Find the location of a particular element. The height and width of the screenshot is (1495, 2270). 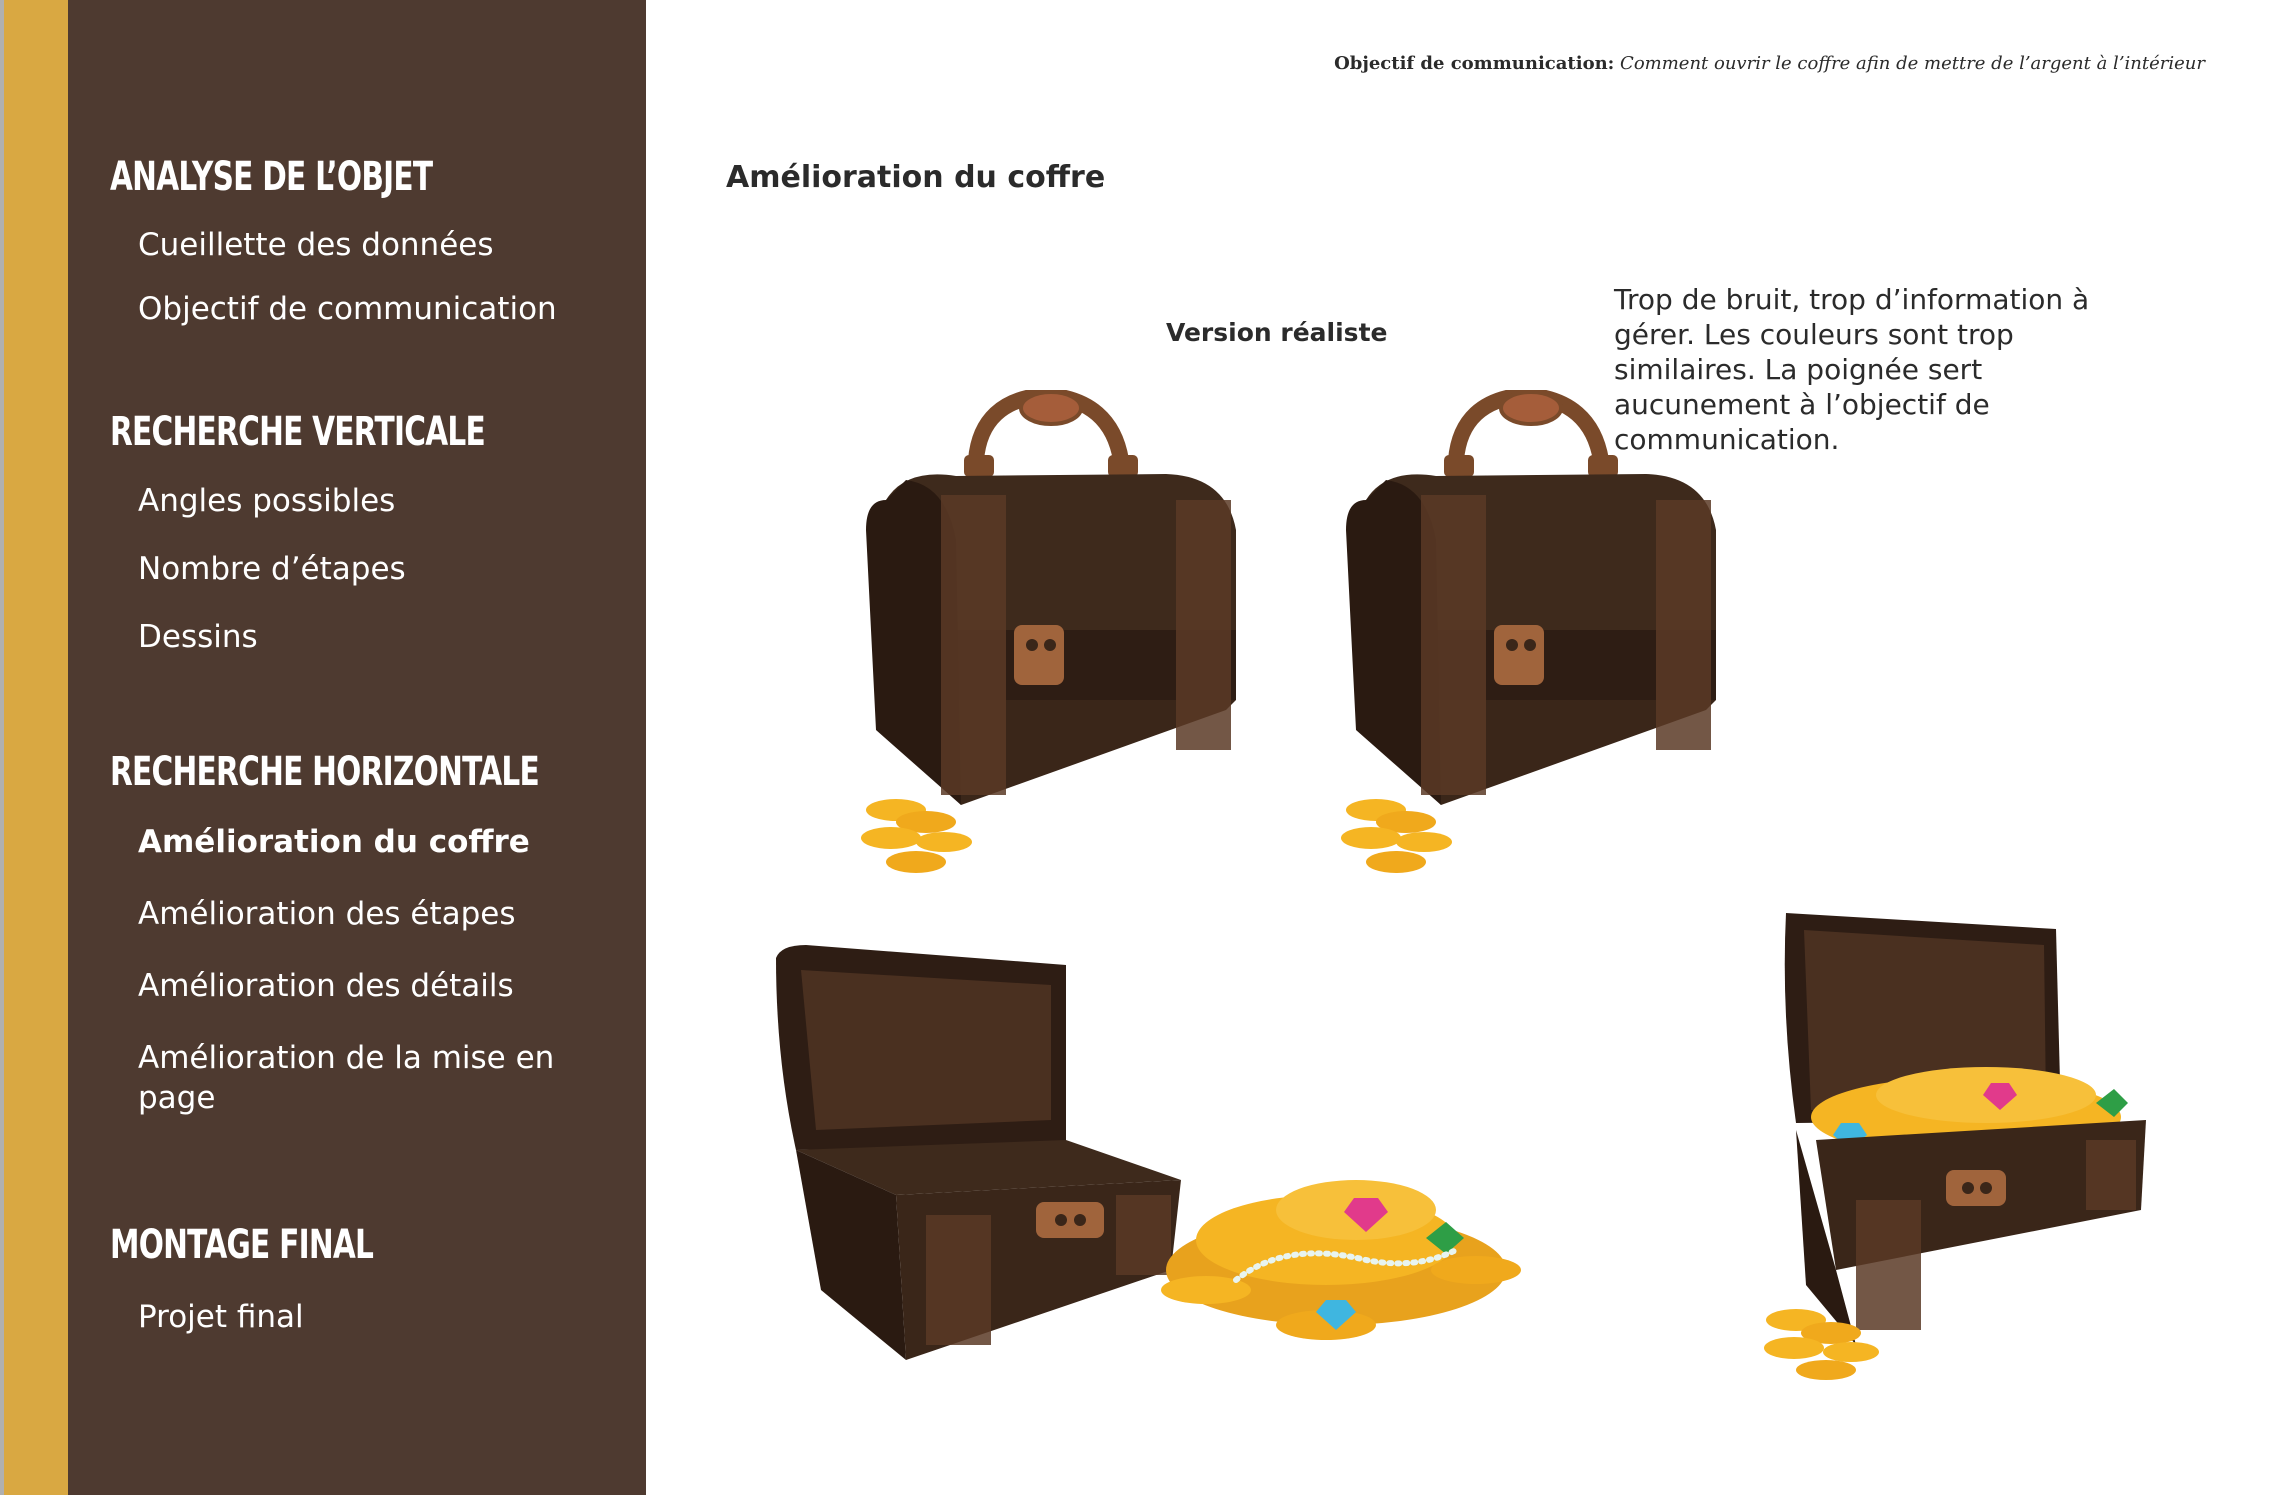

nav-item-amelioration-mise-en-page: Amélioration de la mise en page is located at coordinates (368, 1078).